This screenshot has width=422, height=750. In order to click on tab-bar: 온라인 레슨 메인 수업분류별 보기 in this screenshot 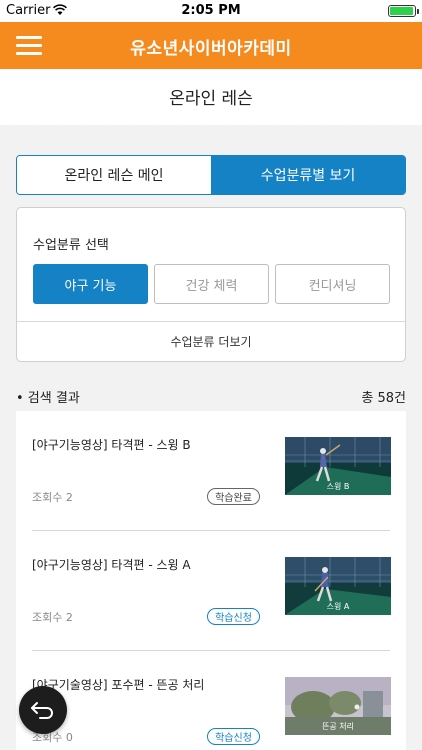, I will do `click(211, 175)`.